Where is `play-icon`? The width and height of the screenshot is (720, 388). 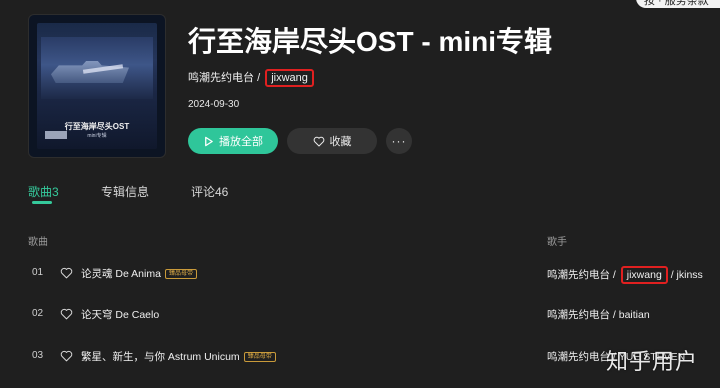 play-icon is located at coordinates (208, 141).